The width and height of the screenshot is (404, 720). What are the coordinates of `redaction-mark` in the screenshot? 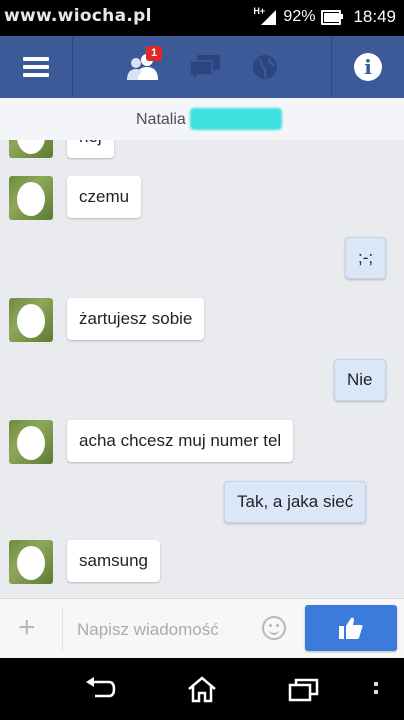 It's located at (236, 119).